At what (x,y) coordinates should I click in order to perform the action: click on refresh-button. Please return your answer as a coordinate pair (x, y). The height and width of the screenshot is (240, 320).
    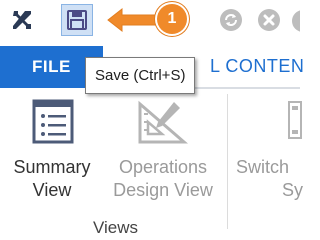
    Looking at the image, I should click on (231, 20).